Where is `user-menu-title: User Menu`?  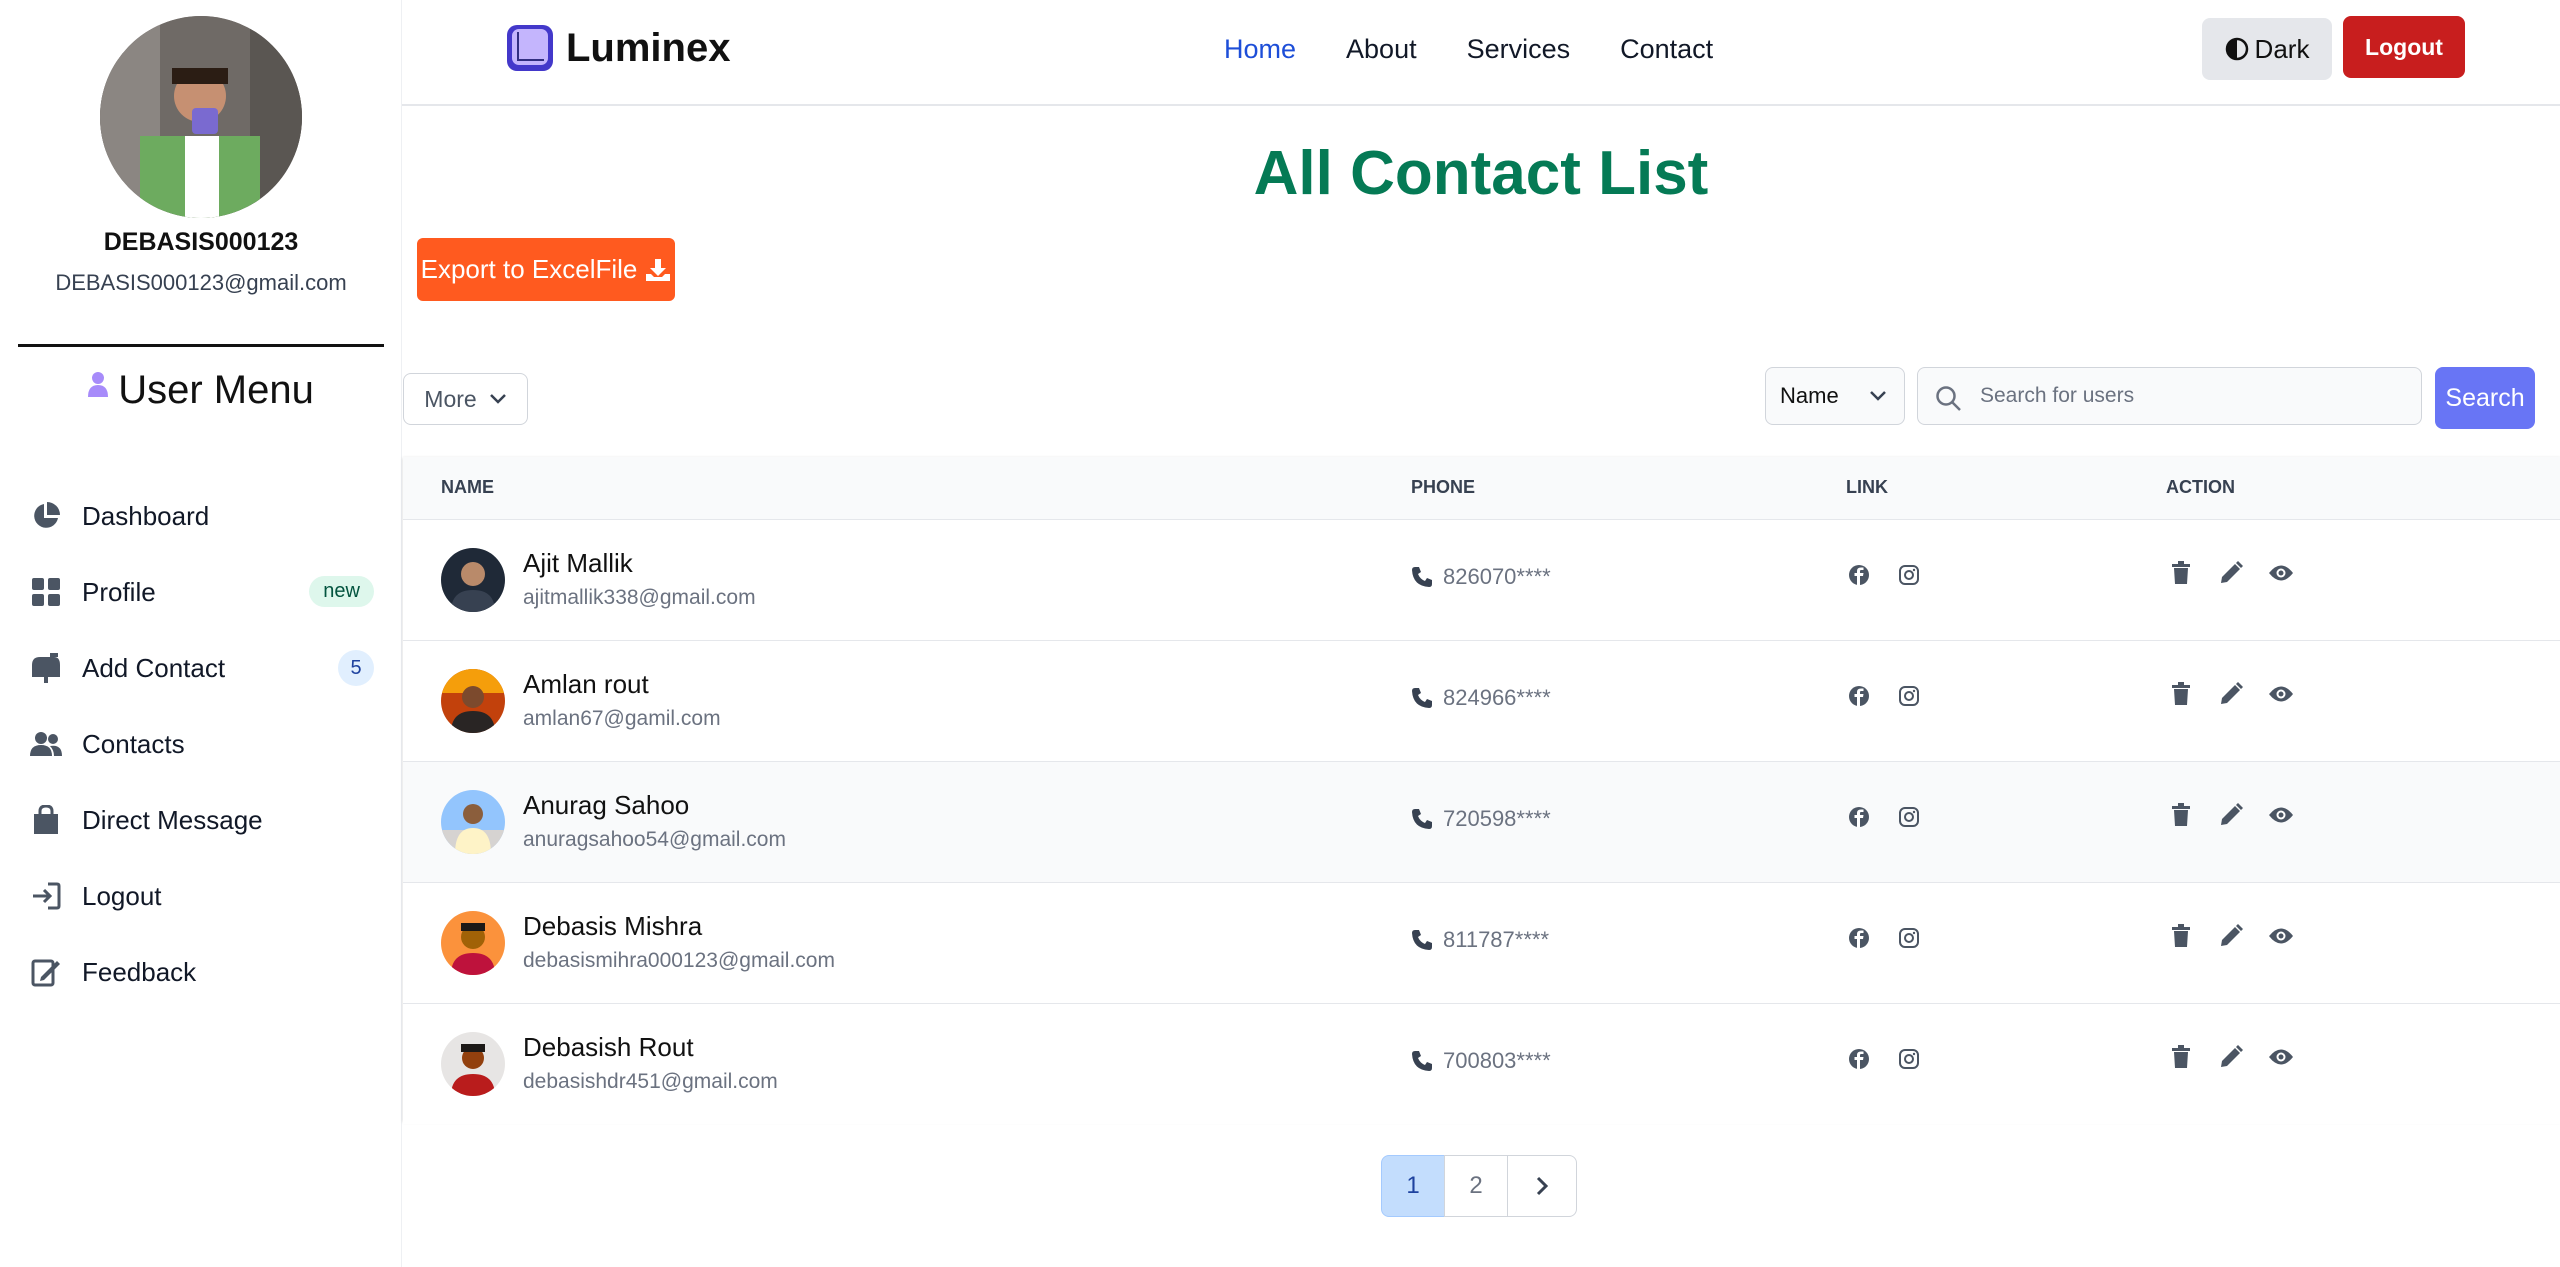 user-menu-title: User Menu is located at coordinates (216, 390).